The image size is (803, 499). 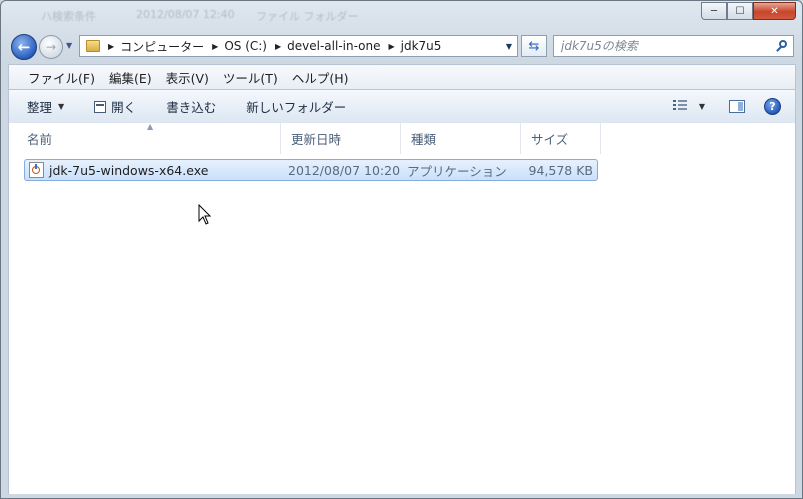 I want to click on forward-button: →, so click(x=51, y=47).